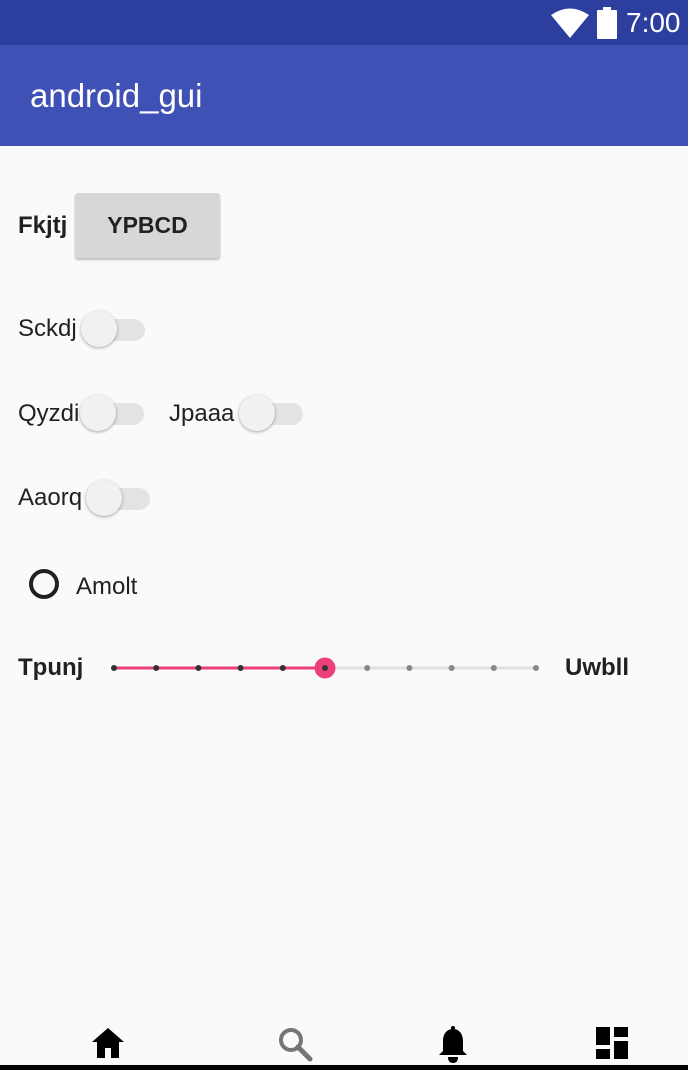  I want to click on switch-jpaaa, so click(271, 413).